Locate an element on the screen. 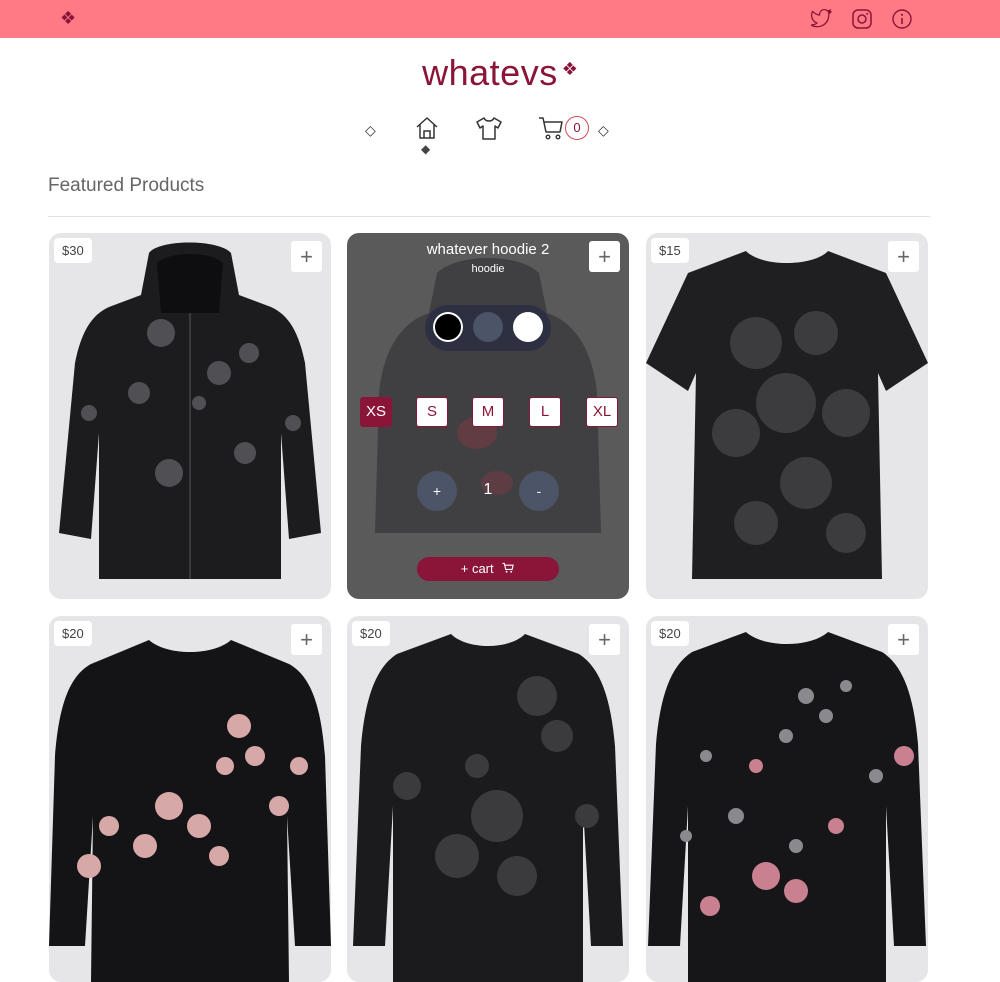 The image size is (1000, 982). size-option-l: L is located at coordinates (545, 412).